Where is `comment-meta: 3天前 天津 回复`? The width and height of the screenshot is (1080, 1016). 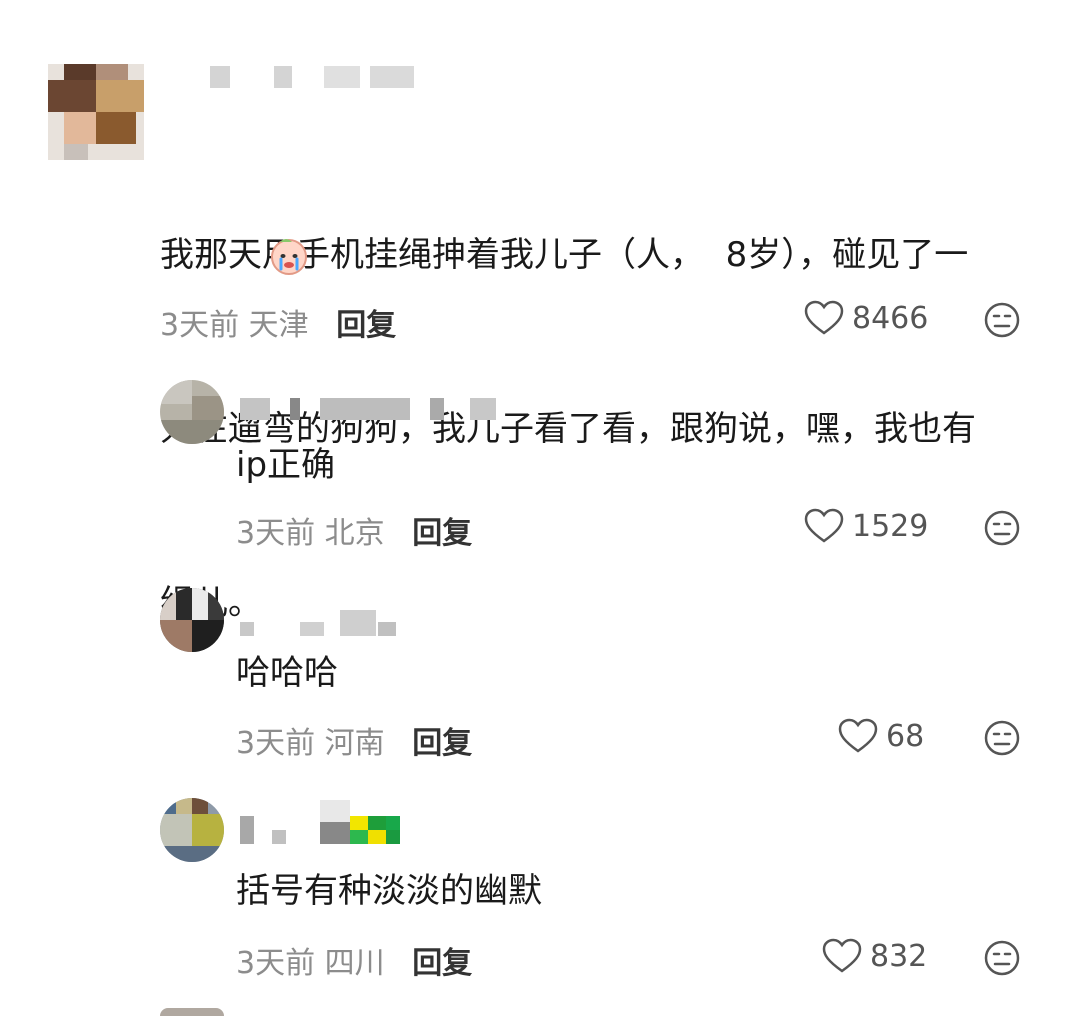 comment-meta: 3天前 天津 回复 is located at coordinates (278, 322).